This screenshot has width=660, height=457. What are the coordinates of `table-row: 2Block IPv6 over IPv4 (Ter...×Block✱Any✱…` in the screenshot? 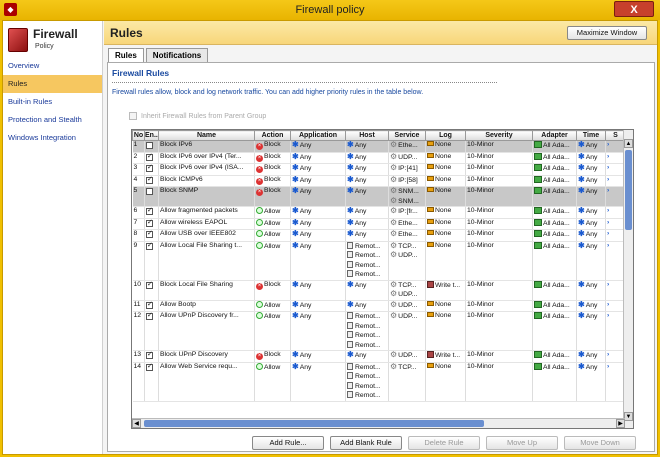 It's located at (379, 158).